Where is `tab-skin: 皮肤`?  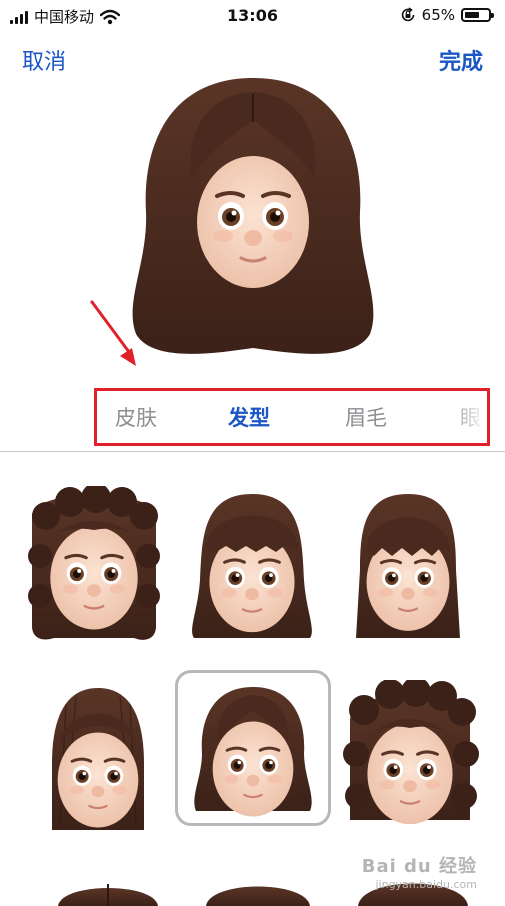 tab-skin: 皮肤 is located at coordinates (136, 417).